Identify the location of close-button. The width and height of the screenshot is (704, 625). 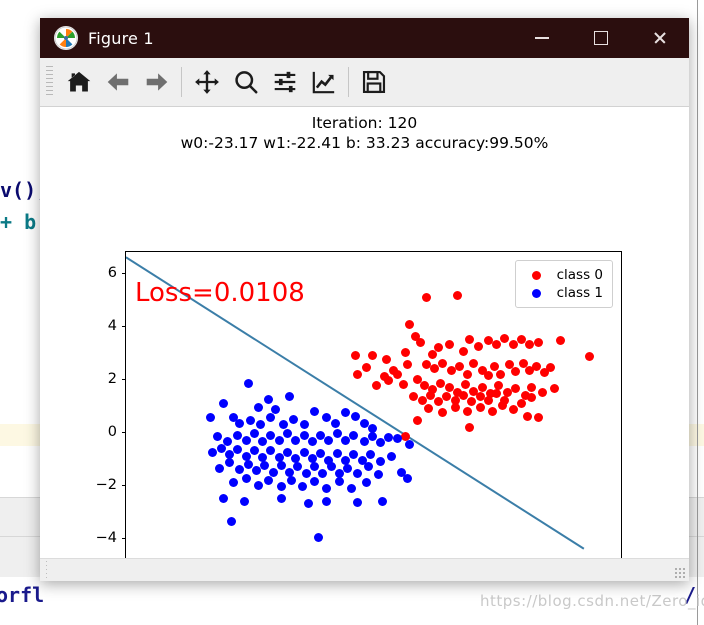
(659, 38).